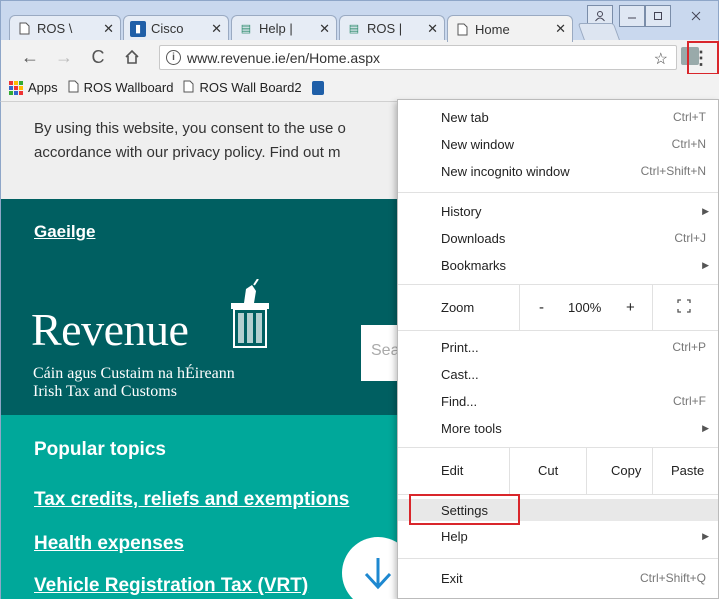 The image size is (719, 599). I want to click on address-bar: i www.revenue.ie/en/Home.aspx ☆, so click(418, 57).